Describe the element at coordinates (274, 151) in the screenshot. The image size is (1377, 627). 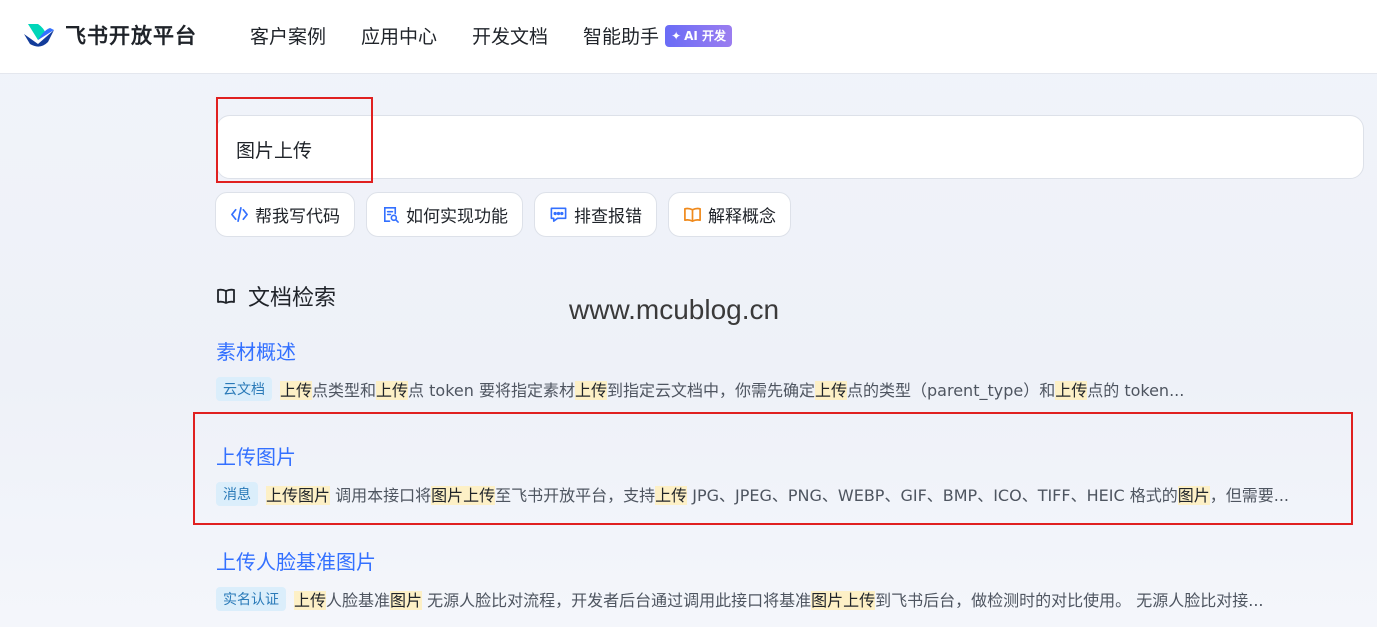
I see `search-query-text: 图片上传` at that location.